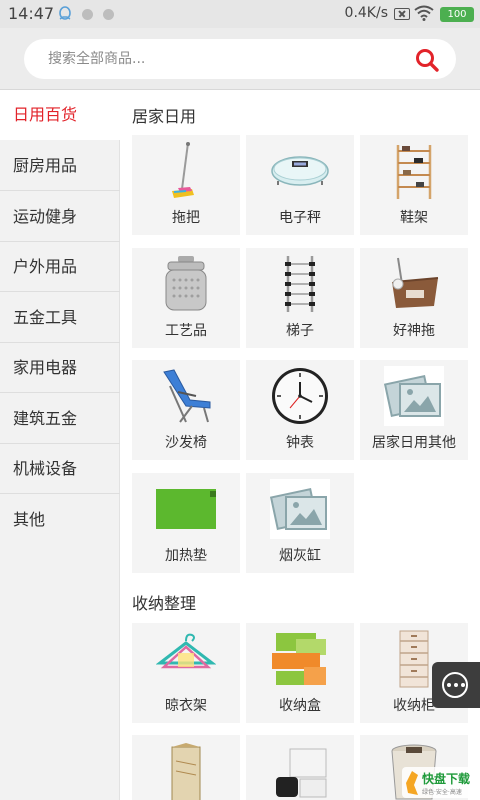 The width and height of the screenshot is (480, 800). I want to click on shoe-rack-icon, so click(414, 172).